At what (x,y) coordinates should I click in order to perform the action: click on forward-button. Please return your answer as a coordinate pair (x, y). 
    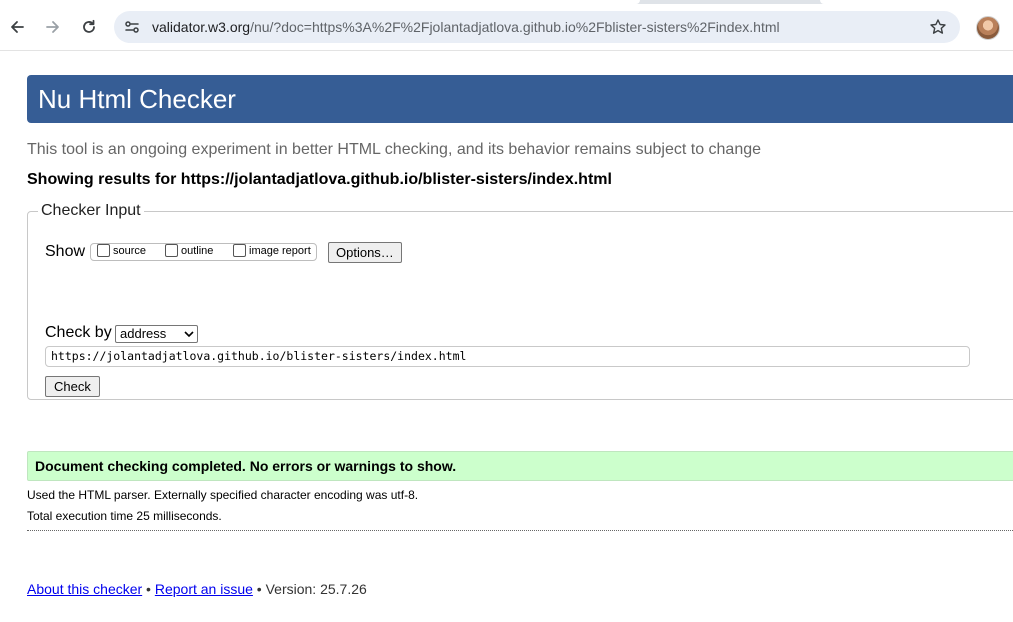
    Looking at the image, I should click on (53, 27).